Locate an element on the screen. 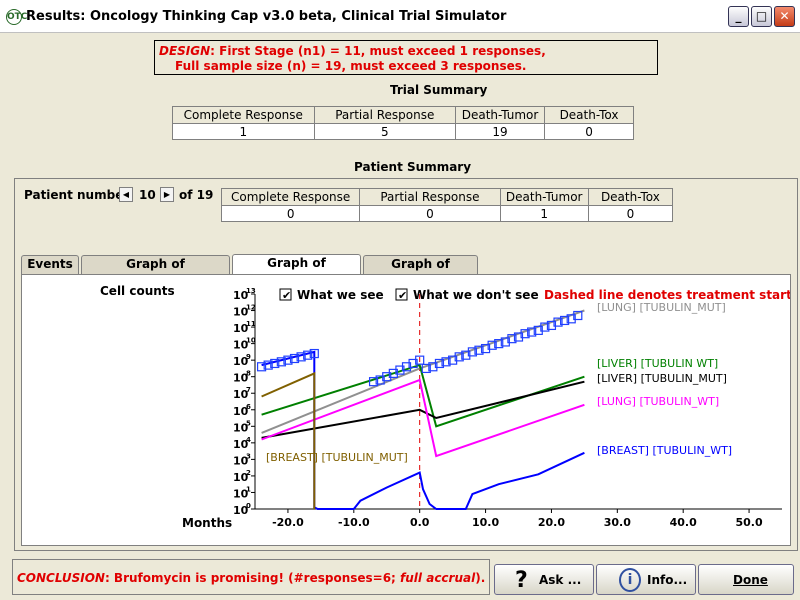 Image resolution: width=800 pixels, height=600 pixels. patient-number-value: 10 is located at coordinates (147, 195).